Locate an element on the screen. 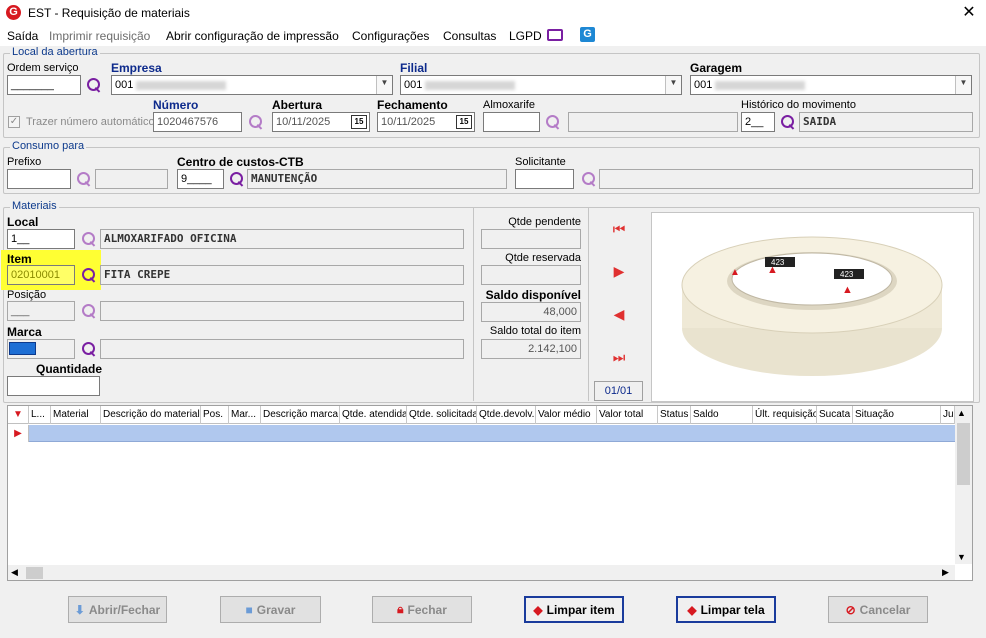 This screenshot has width=986, height=638. posicao-label: Posição is located at coordinates (27, 295).